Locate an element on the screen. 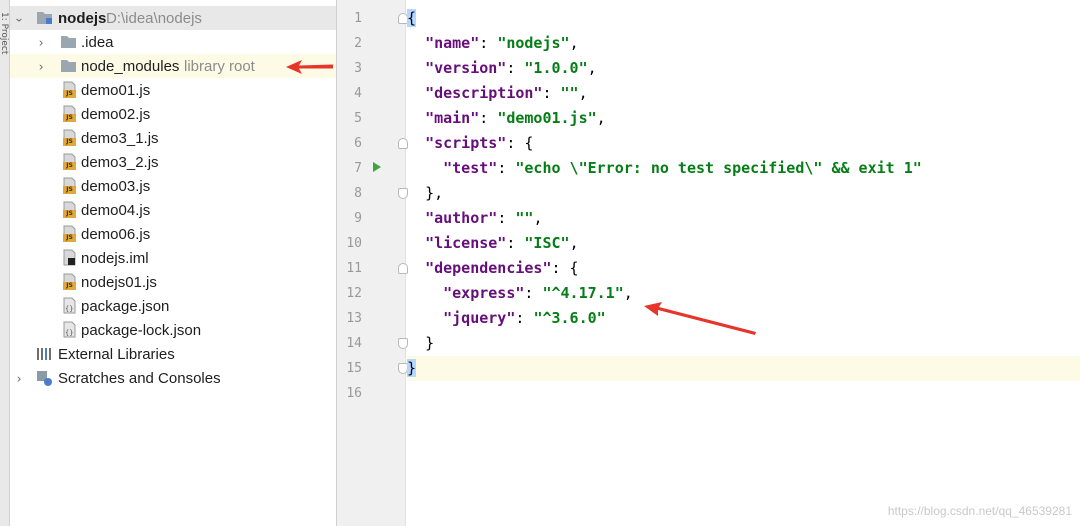  watermark: https://blog.csdn.net/qq_46539281 is located at coordinates (979, 511).